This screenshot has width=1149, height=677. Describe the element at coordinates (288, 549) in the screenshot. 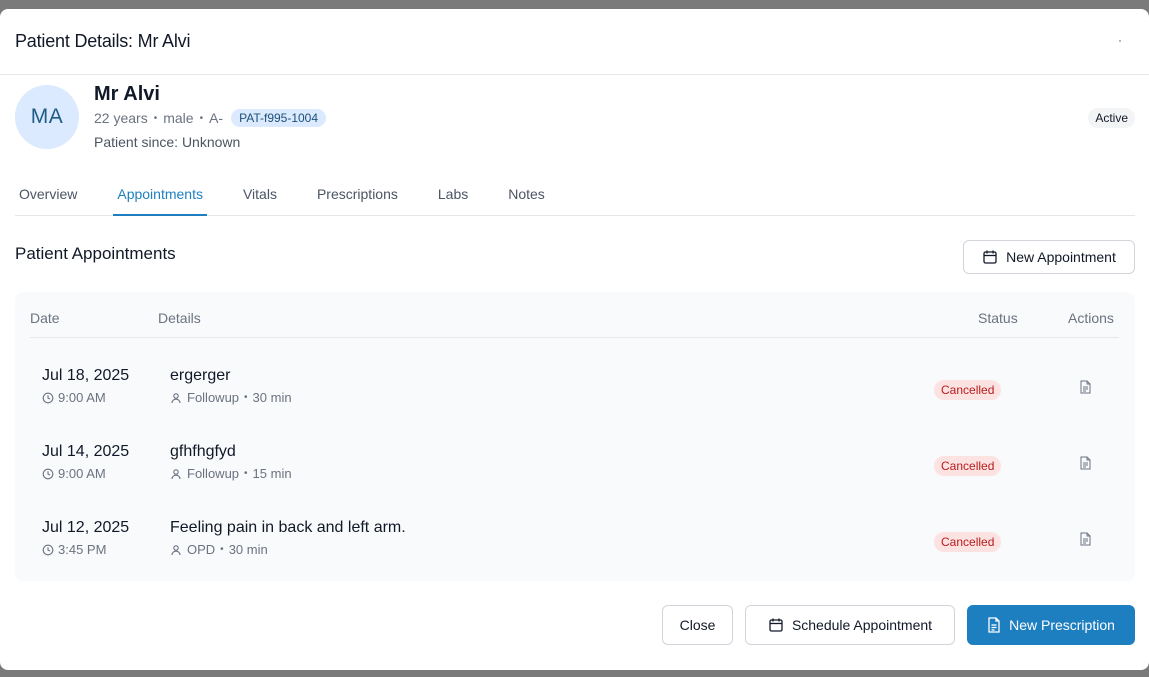

I see `appointment-meta: OPD • 30 min` at that location.